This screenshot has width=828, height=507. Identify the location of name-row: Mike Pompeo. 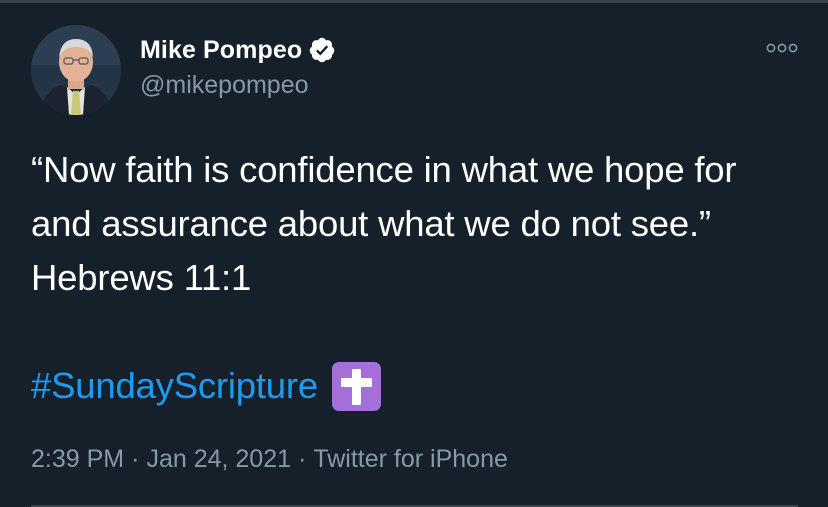
(238, 50).